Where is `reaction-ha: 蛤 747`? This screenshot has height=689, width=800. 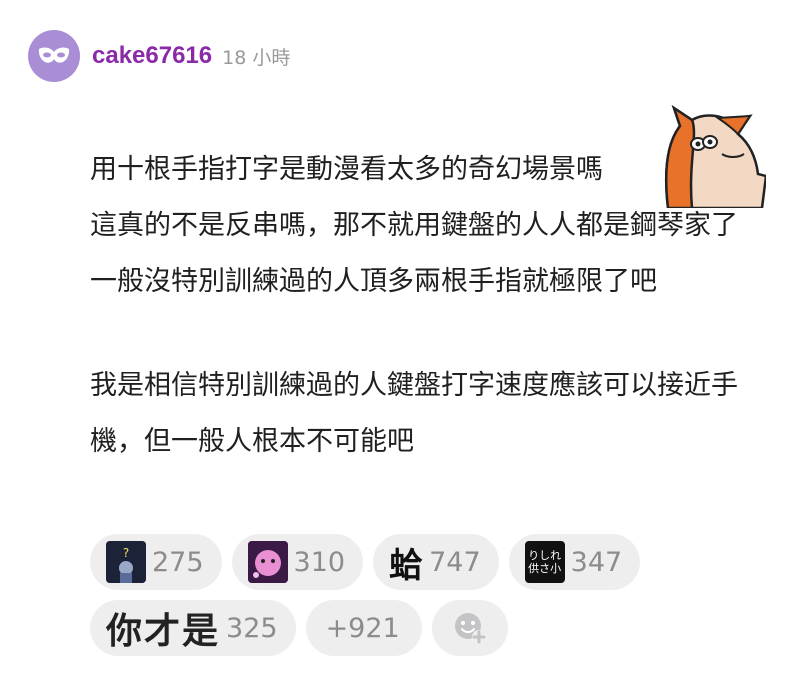 reaction-ha: 蛤 747 is located at coordinates (436, 562).